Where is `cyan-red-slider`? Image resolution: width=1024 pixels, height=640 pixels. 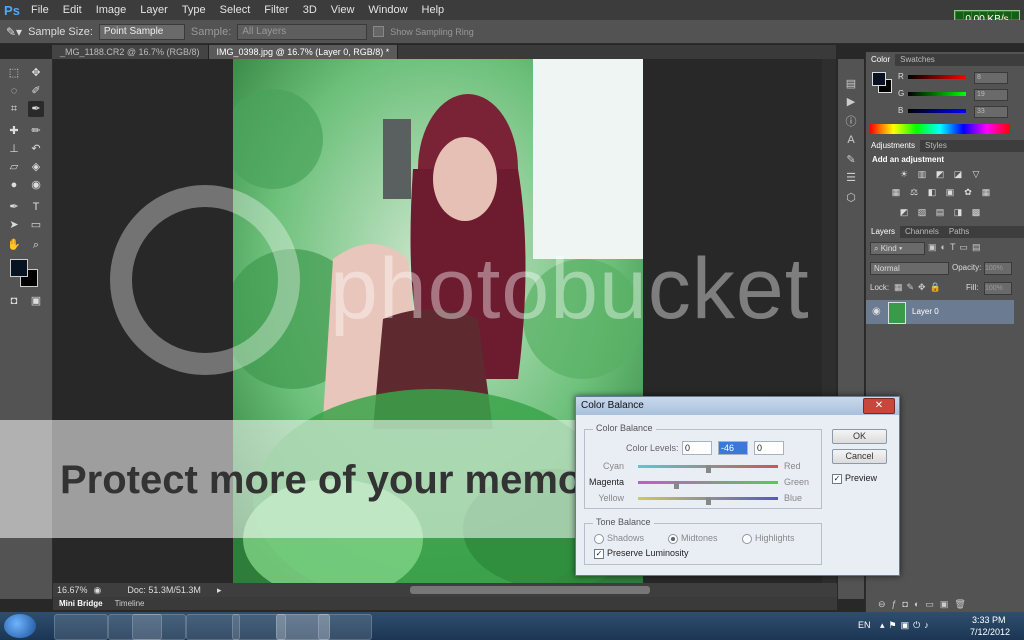 cyan-red-slider is located at coordinates (708, 469).